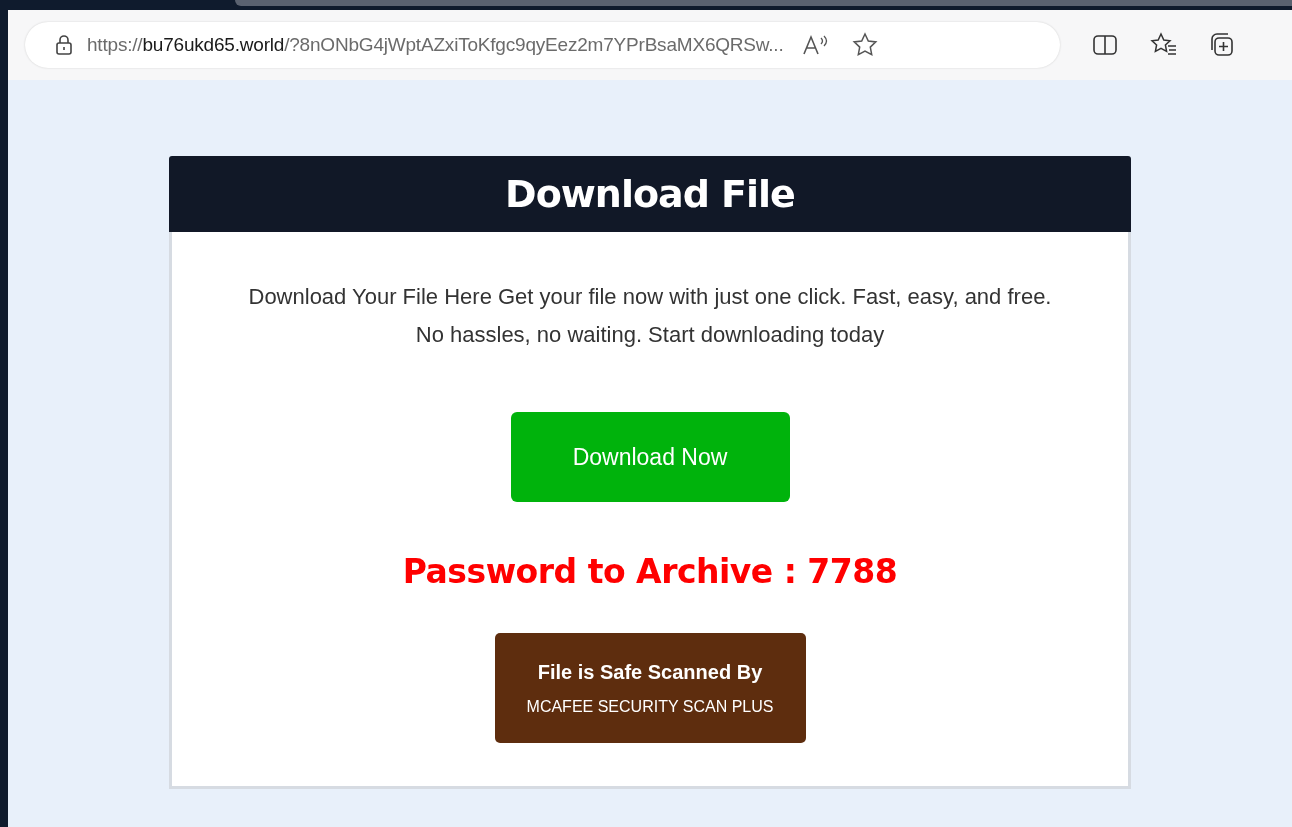 Image resolution: width=1292 pixels, height=827 pixels. What do you see at coordinates (815, 45) in the screenshot?
I see `read-aloud-icon` at bounding box center [815, 45].